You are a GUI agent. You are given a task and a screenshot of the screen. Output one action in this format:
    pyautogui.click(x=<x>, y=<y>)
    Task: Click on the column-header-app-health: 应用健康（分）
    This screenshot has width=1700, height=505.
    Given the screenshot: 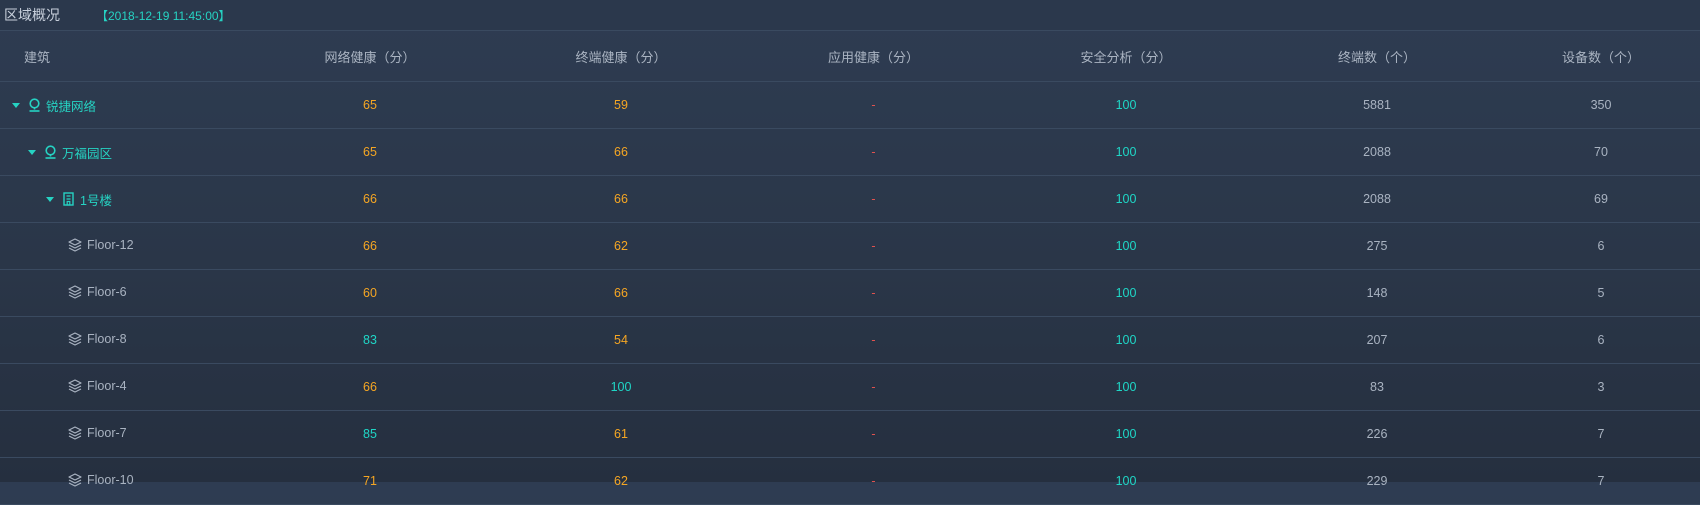 What is the action you would take?
    pyautogui.click(x=873, y=56)
    